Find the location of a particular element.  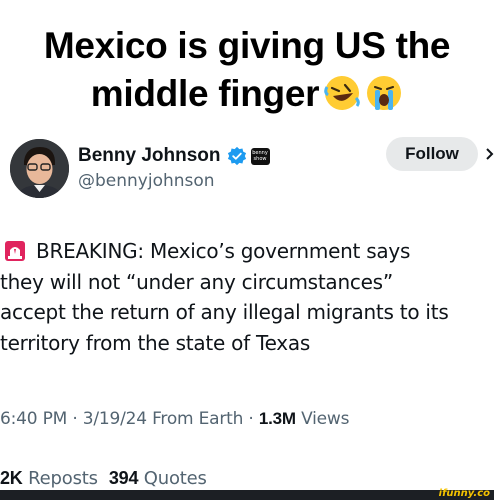

tweet-body-line-1: BREAKING: Mexico’s government says is located at coordinates (246, 251).